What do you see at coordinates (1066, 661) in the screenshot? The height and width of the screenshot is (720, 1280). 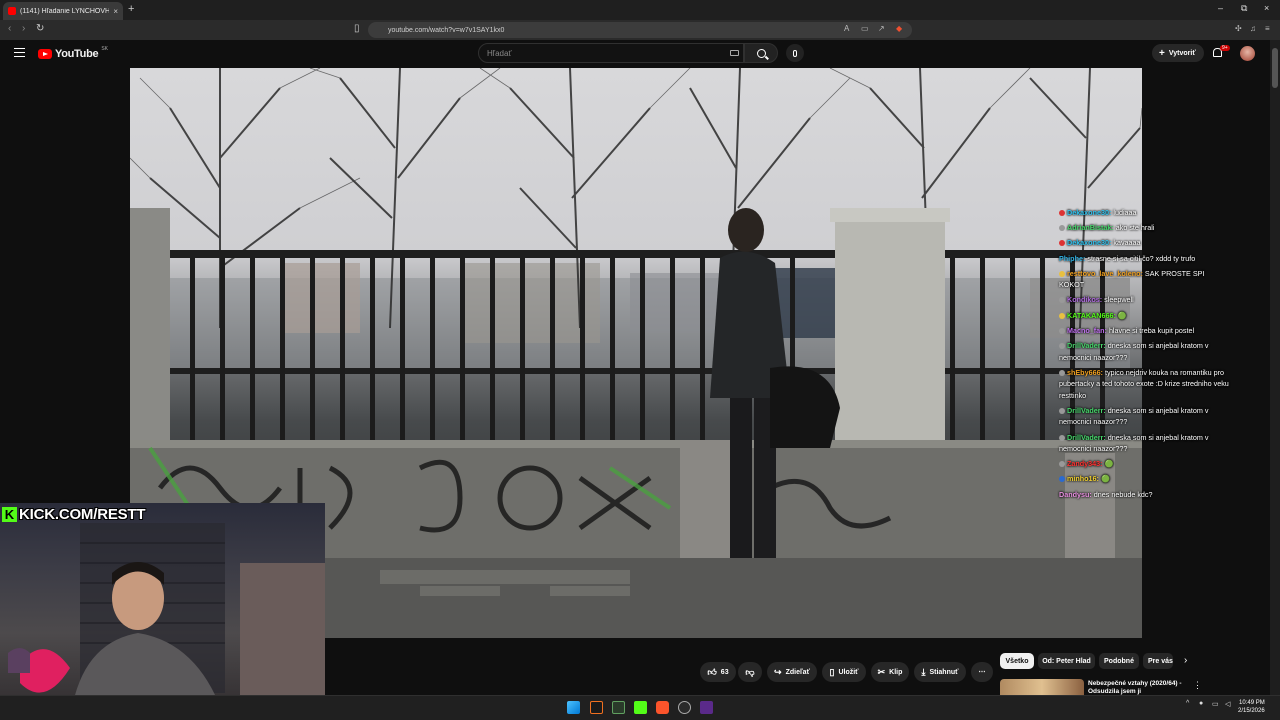 I see `chip-from-channel: Od: Peter Hlad` at bounding box center [1066, 661].